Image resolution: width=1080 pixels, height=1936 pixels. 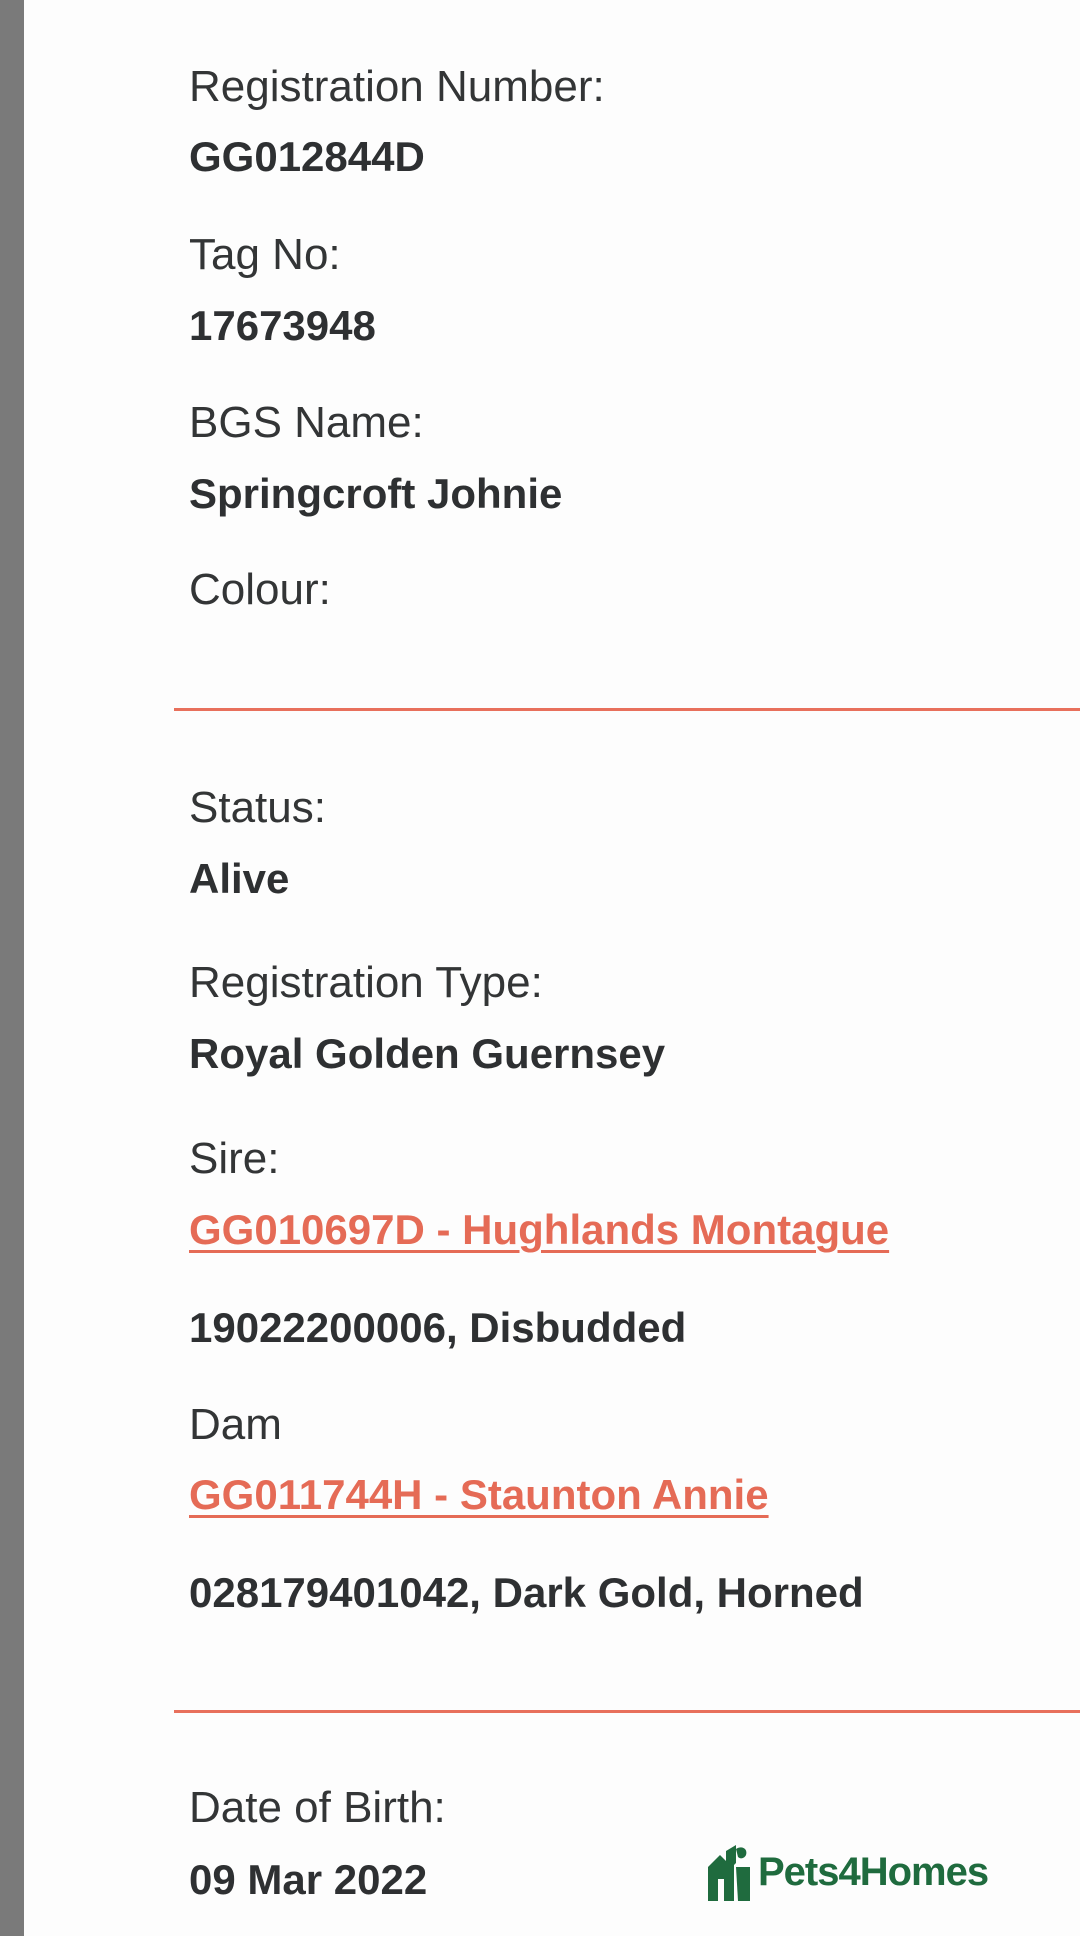 What do you see at coordinates (479, 1495) in the screenshot?
I see `dam-link: GG011744H - Staunton Annie` at bounding box center [479, 1495].